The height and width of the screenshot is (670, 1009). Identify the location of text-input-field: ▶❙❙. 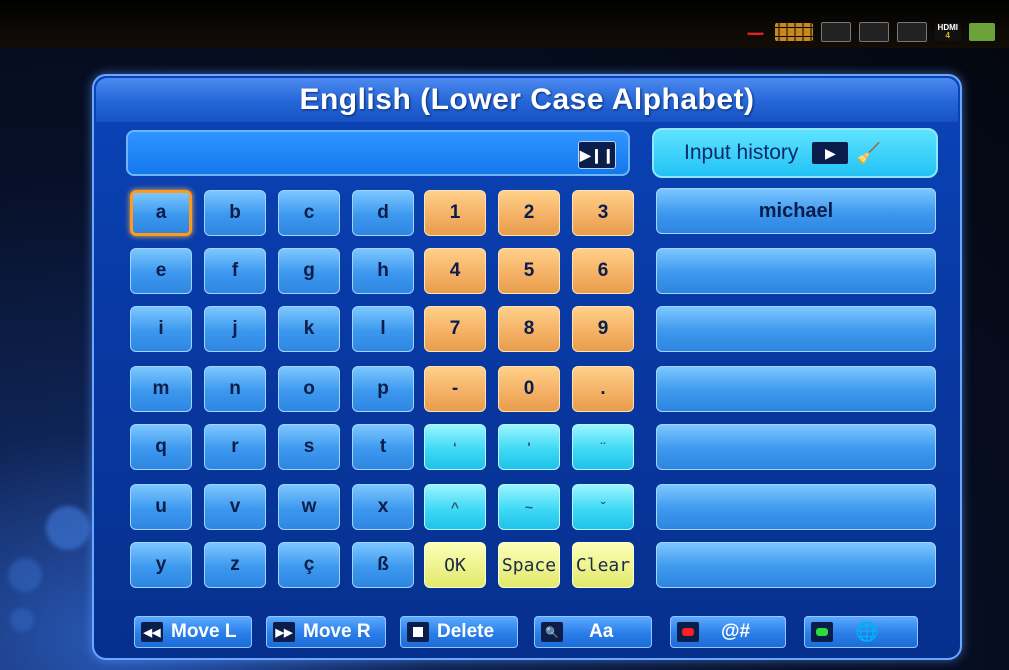
(378, 153).